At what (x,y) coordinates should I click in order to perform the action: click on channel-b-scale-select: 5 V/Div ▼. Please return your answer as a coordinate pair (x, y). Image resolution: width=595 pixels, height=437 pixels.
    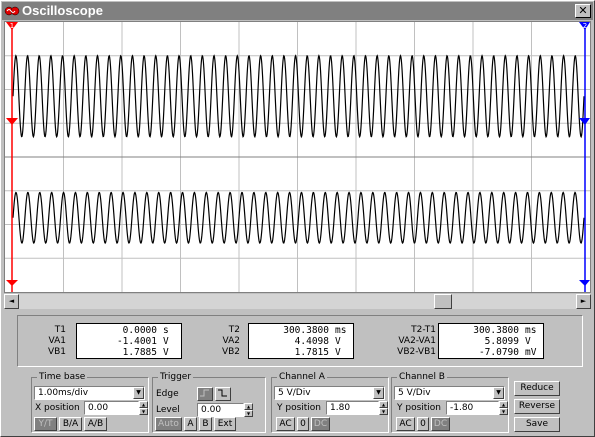
    Looking at the image, I should click on (449, 393).